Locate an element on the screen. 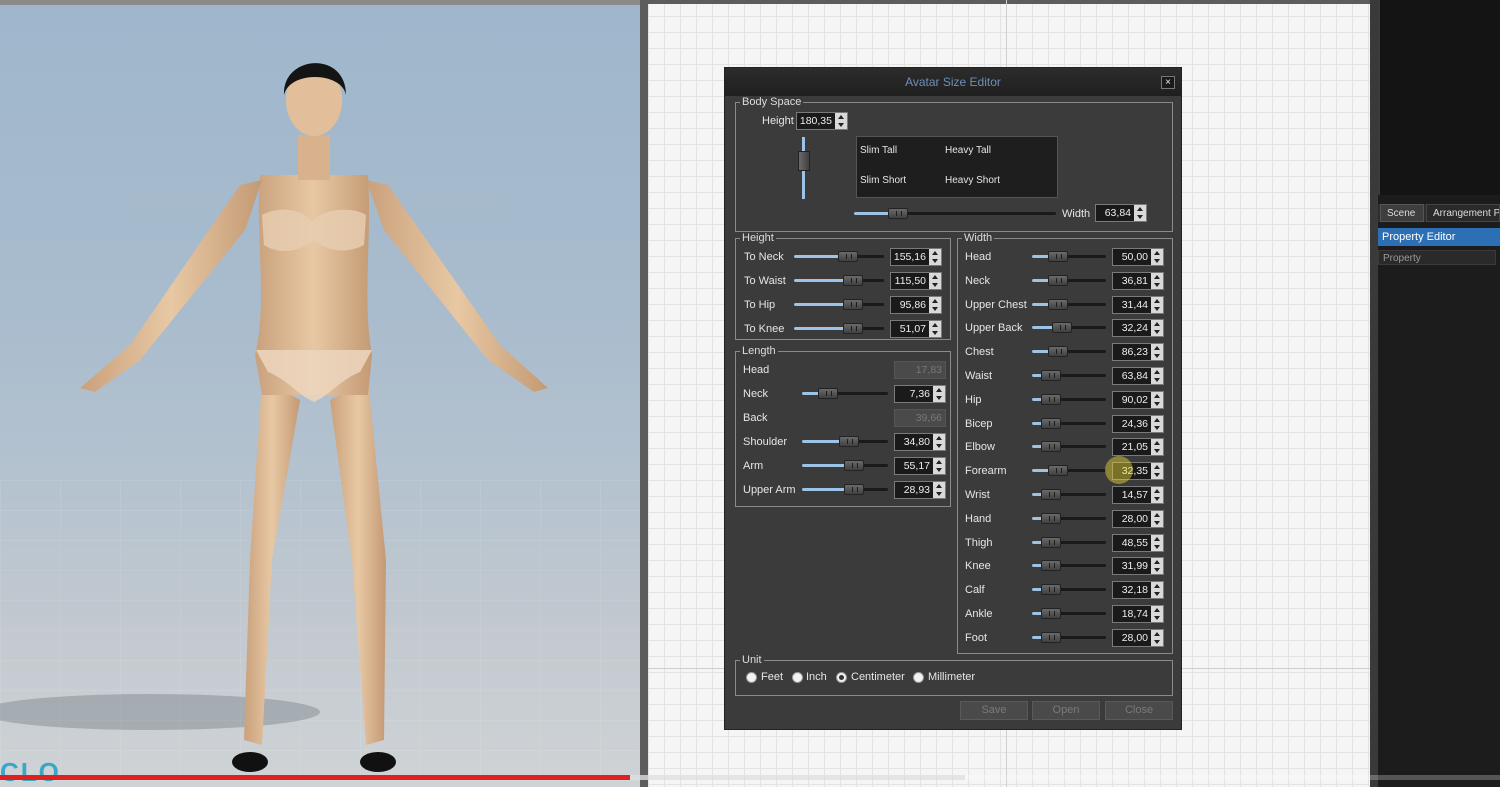 The height and width of the screenshot is (787, 1500). width-bicep-field: 24,36 is located at coordinates (1138, 423).